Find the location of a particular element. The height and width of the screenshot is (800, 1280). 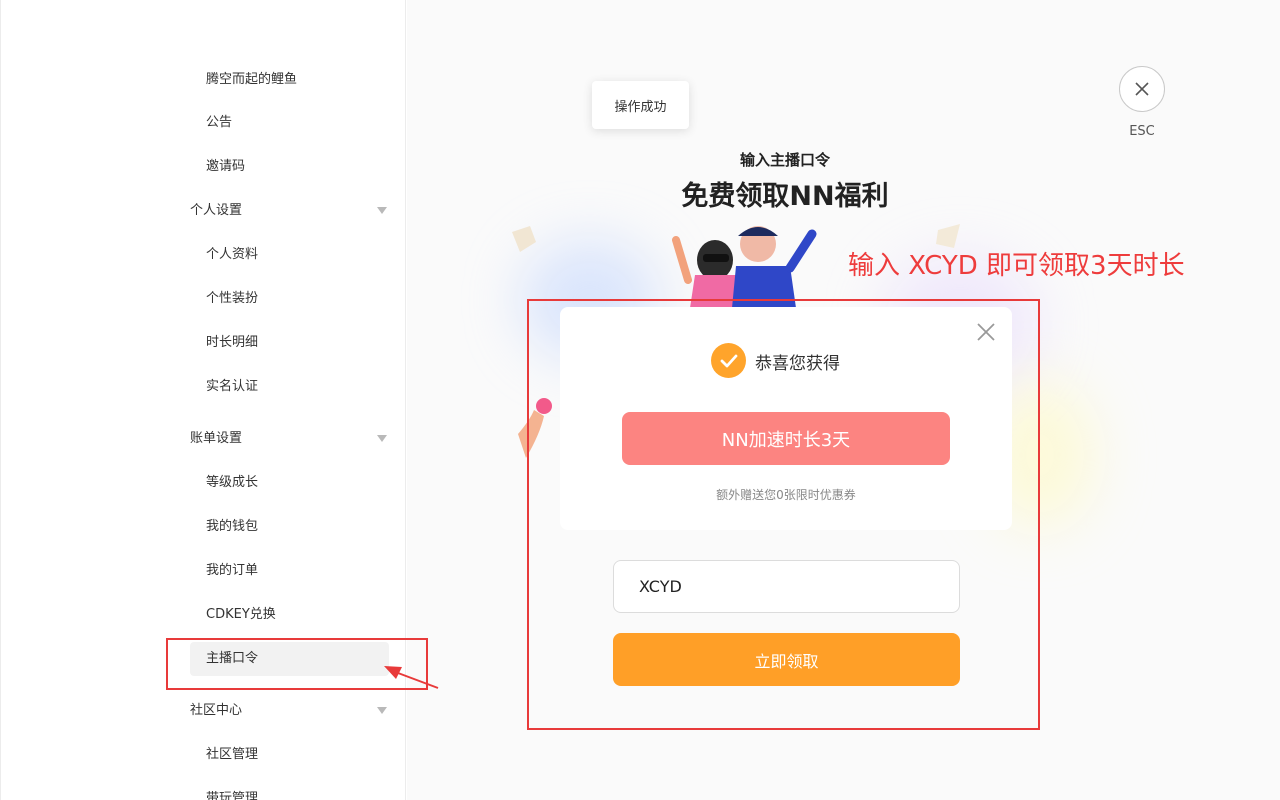

reward-label: NN加速时长3天 is located at coordinates (786, 440).